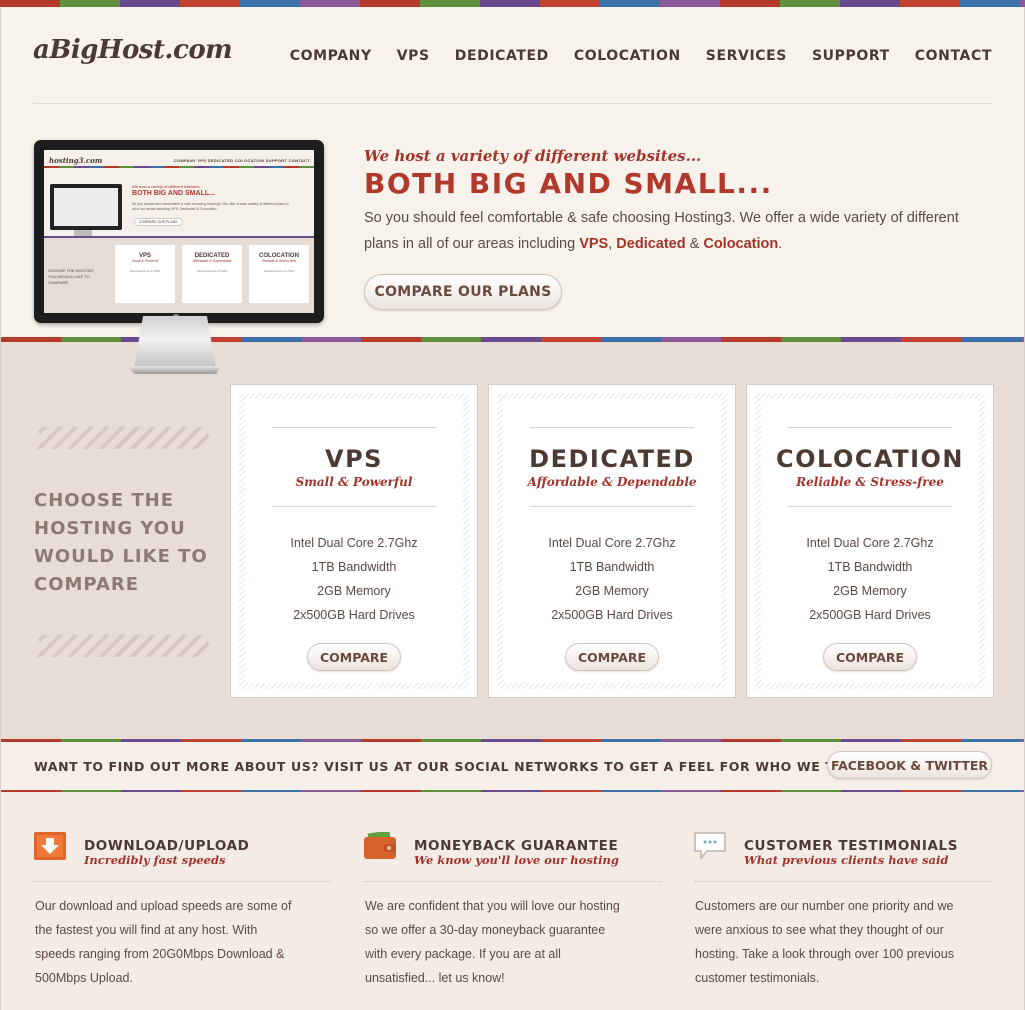 This screenshot has height=1010, width=1025. What do you see at coordinates (167, 846) in the screenshot?
I see `feature-title: DOWNLOAD/UPLOAD` at bounding box center [167, 846].